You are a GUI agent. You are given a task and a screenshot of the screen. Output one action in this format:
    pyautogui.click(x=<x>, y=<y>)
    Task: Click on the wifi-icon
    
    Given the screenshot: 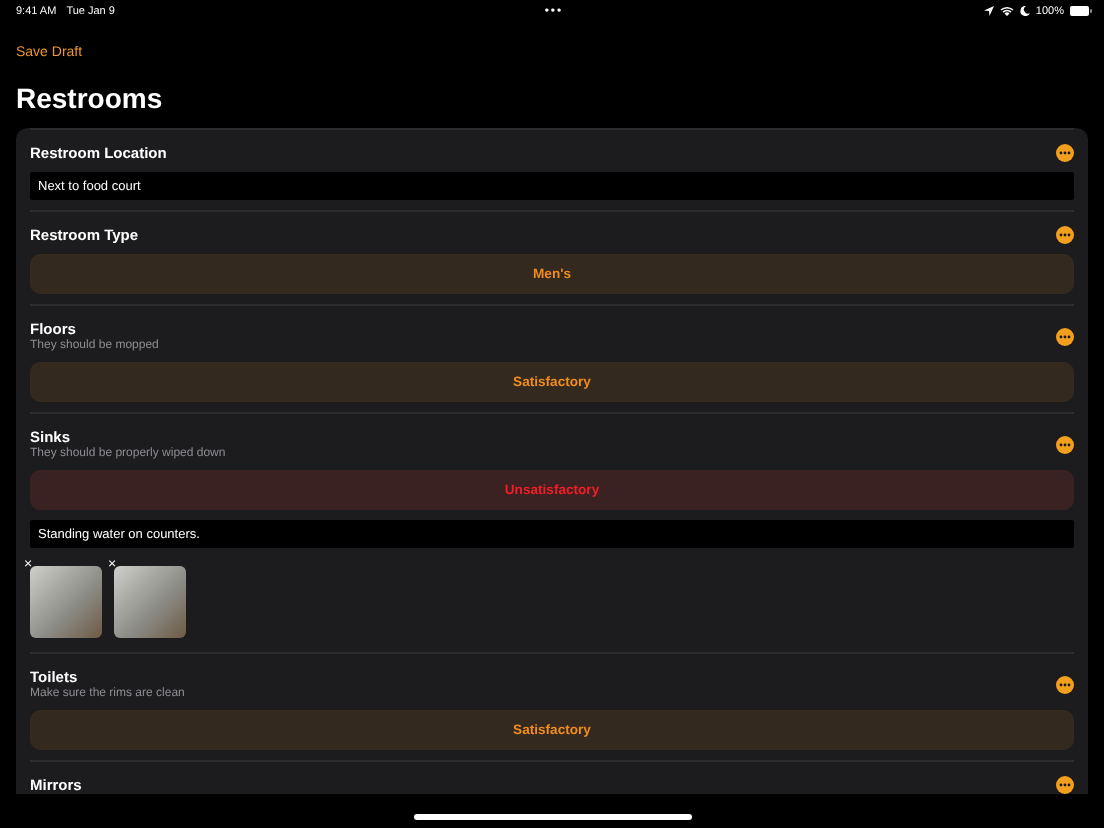 What is the action you would take?
    pyautogui.click(x=1006, y=11)
    